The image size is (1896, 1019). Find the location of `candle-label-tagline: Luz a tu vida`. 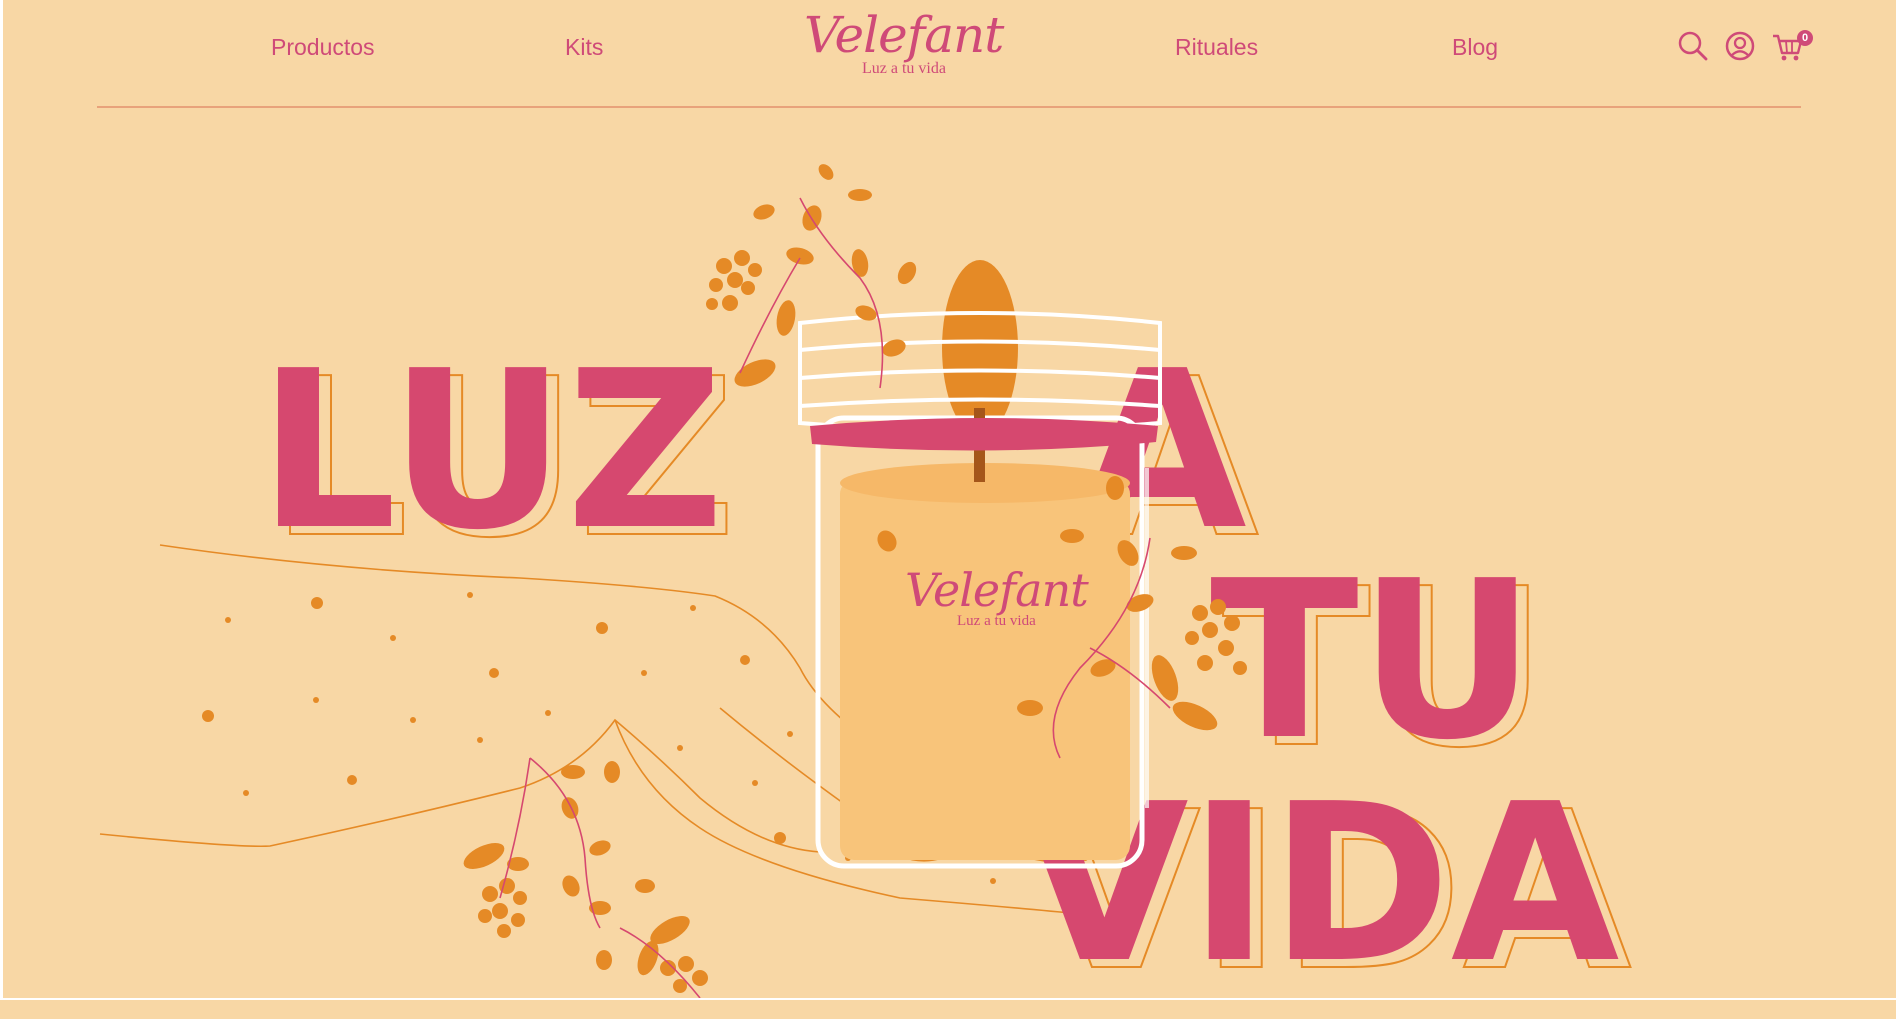

candle-label-tagline: Luz a tu vida is located at coordinates (996, 621).